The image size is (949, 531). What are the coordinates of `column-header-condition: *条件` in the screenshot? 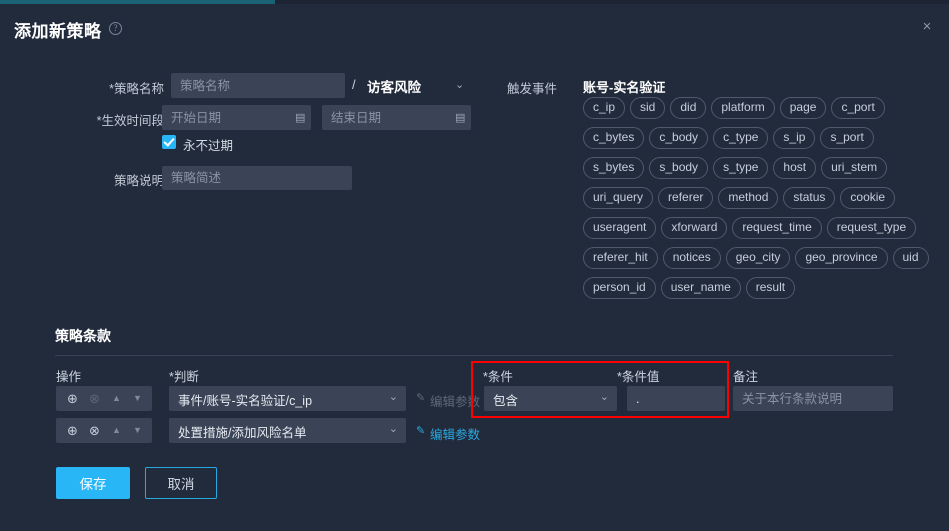 It's located at (498, 377).